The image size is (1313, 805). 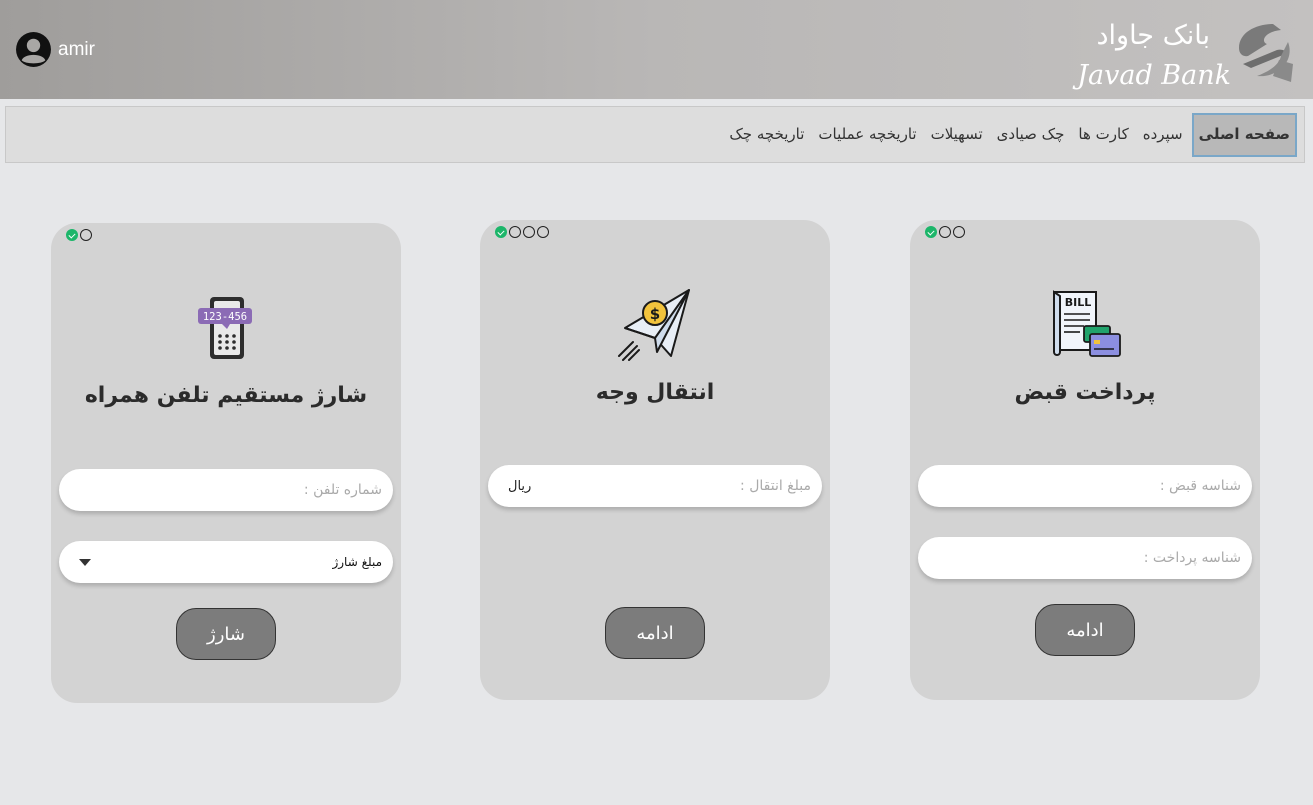 I want to click on bill-id-input: شناسه قبض :, so click(x=1085, y=486).